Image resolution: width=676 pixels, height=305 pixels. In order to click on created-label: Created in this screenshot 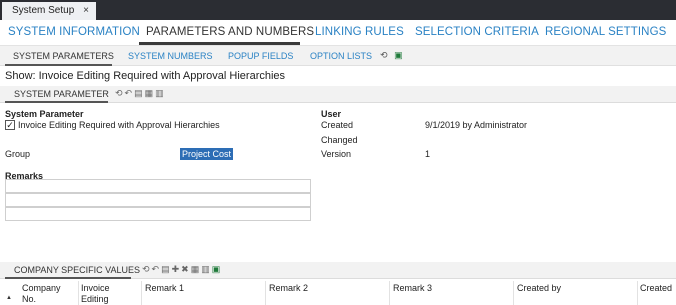, I will do `click(337, 125)`.